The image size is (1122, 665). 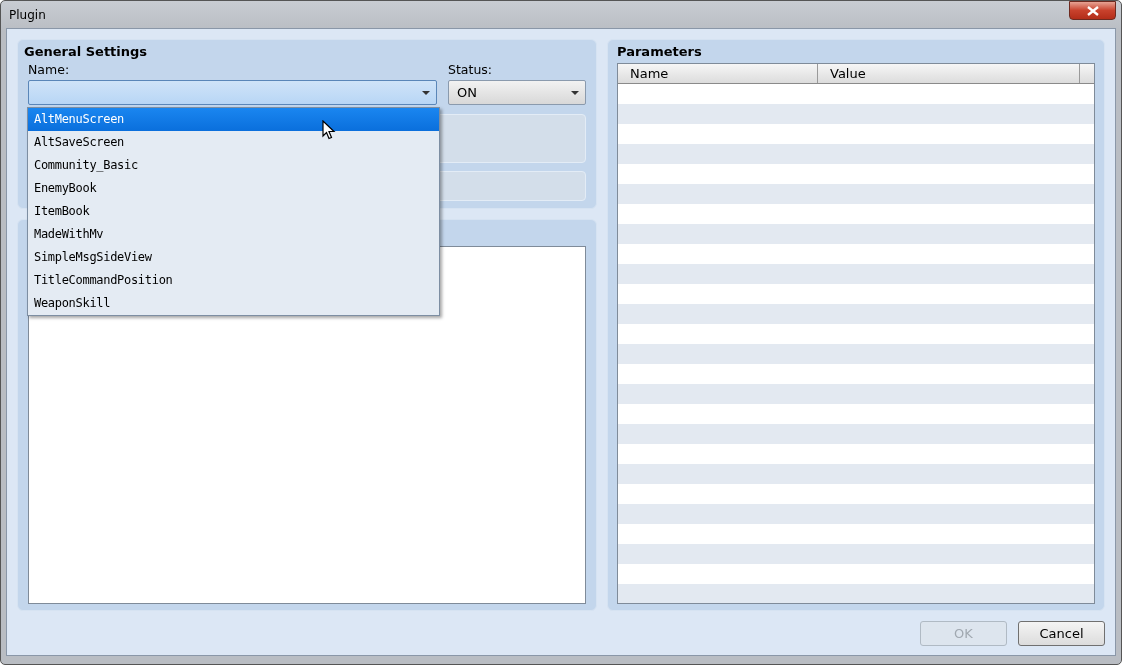 What do you see at coordinates (467, 92) in the screenshot?
I see `combo-value: ON` at bounding box center [467, 92].